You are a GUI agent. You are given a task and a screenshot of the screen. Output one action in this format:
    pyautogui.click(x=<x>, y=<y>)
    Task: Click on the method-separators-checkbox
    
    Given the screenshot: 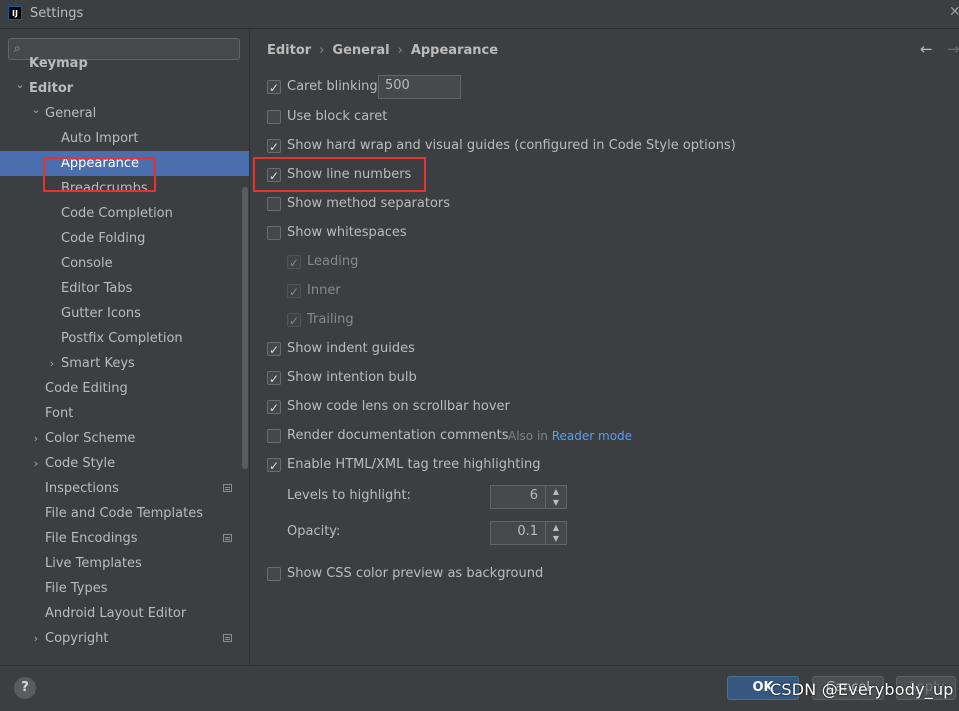 What is the action you would take?
    pyautogui.click(x=274, y=204)
    